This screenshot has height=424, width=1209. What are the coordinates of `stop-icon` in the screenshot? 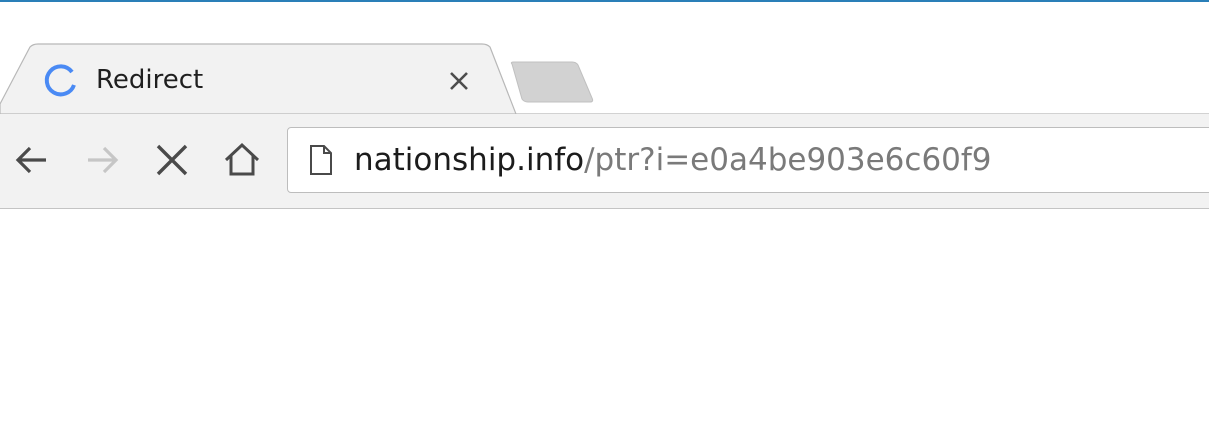 It's located at (172, 160).